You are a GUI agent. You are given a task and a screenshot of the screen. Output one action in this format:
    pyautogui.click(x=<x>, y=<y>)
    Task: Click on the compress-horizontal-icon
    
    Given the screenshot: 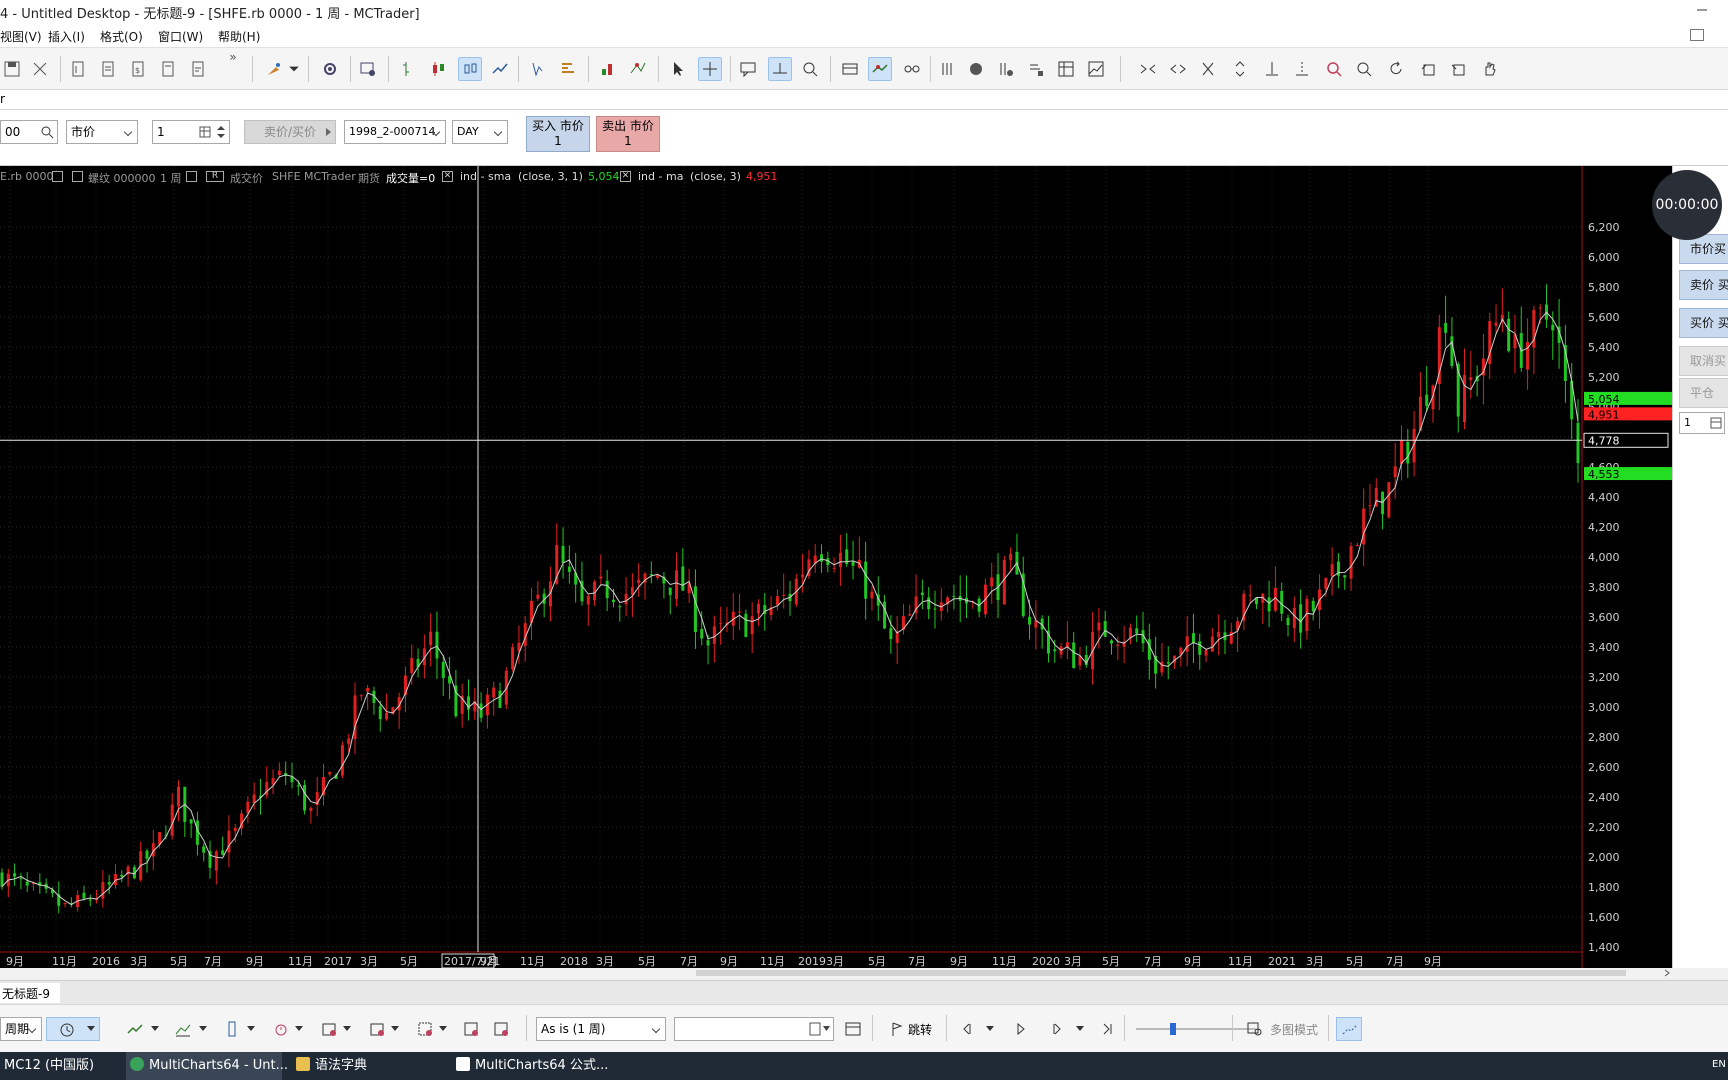 What is the action you would take?
    pyautogui.click(x=1148, y=69)
    